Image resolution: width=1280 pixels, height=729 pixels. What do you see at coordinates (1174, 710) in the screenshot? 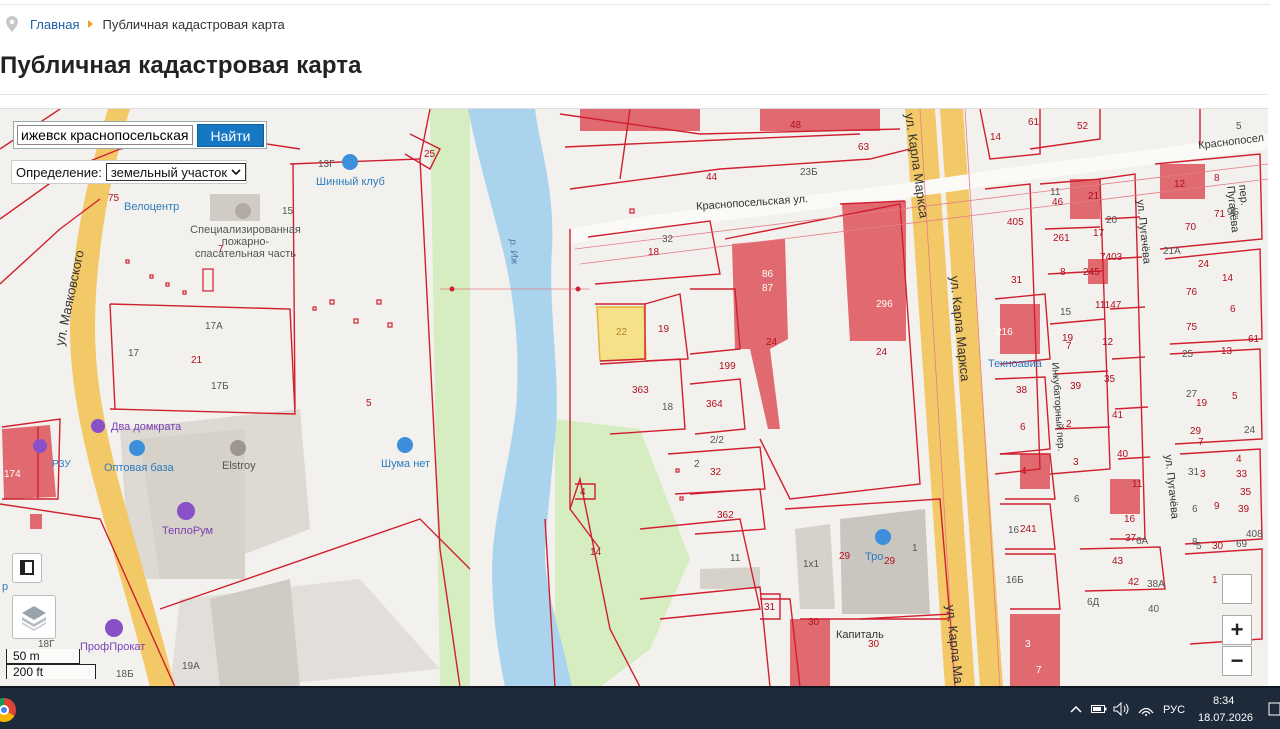
I see `keyboard-language: РУС` at bounding box center [1174, 710].